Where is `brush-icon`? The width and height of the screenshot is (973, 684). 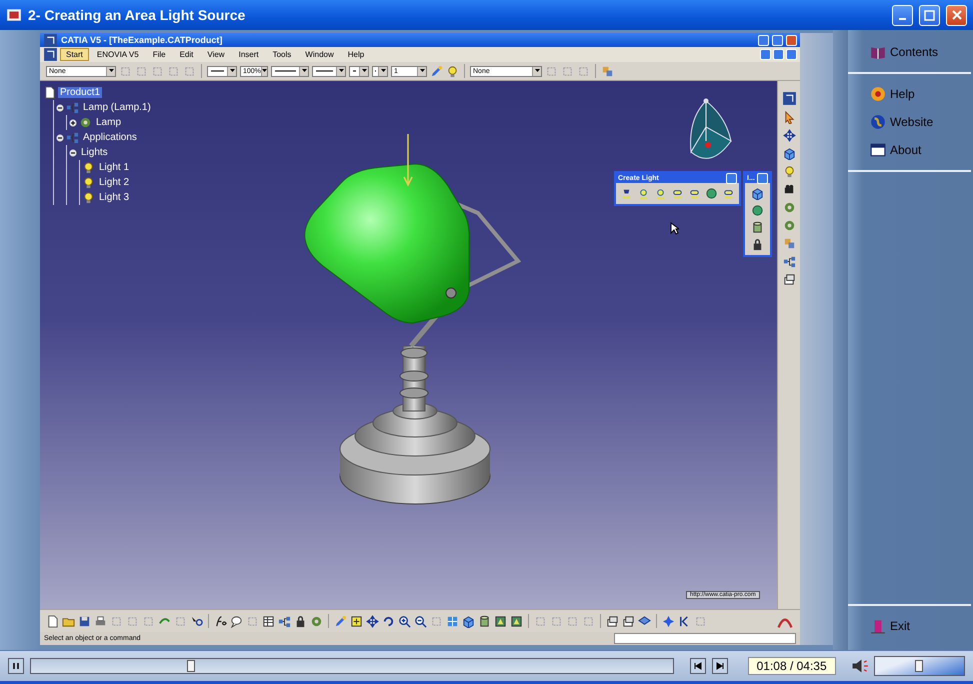
brush-icon is located at coordinates (436, 71).